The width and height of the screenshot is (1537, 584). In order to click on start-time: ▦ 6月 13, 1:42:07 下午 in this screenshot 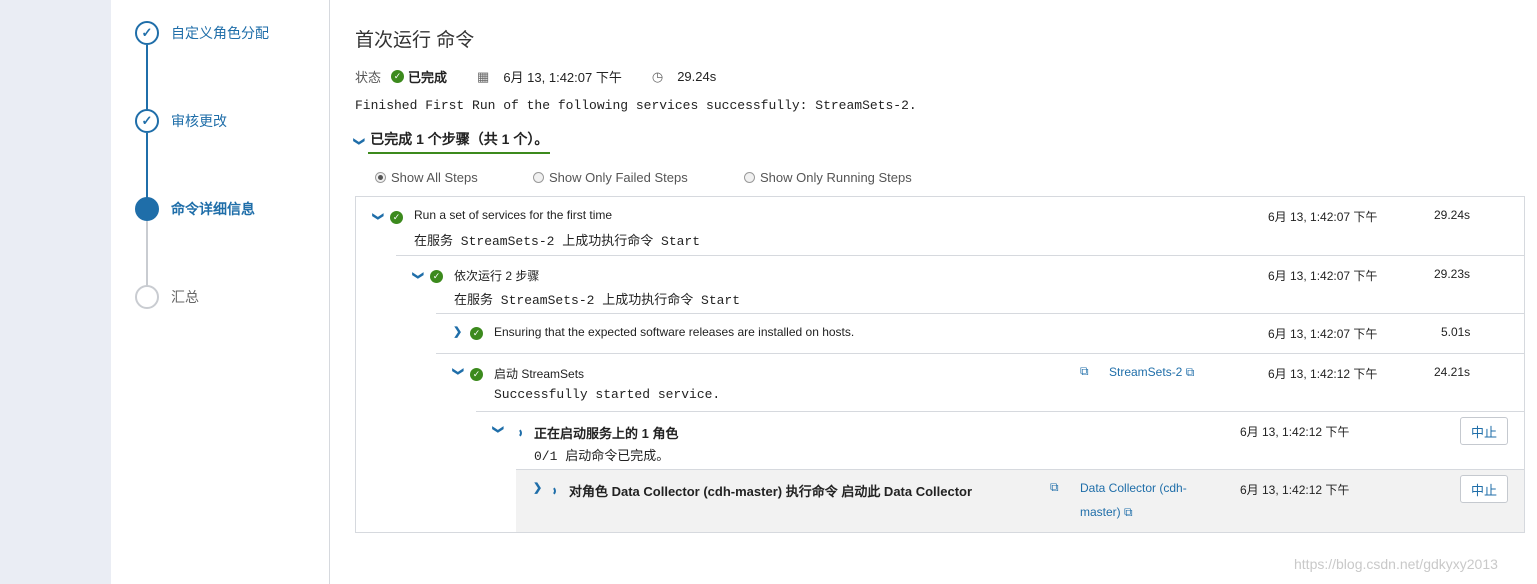, I will do `click(549, 76)`.